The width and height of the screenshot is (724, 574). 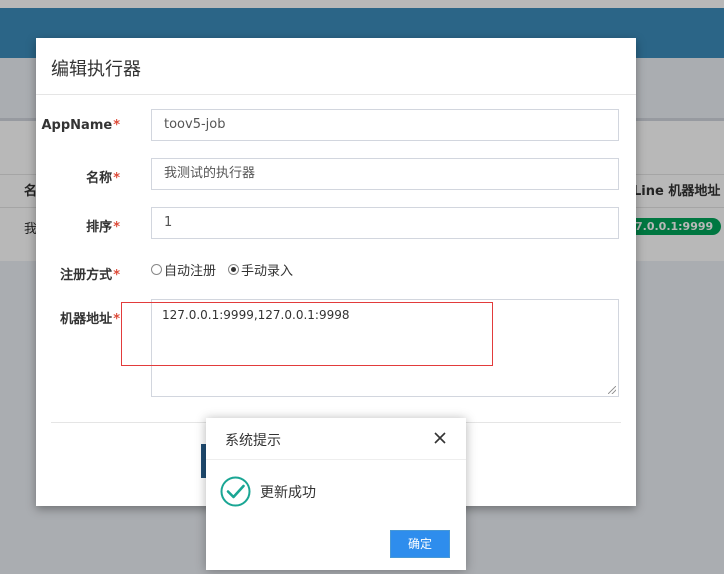 I want to click on radio-manual-entry: 手动录入, so click(x=260, y=269).